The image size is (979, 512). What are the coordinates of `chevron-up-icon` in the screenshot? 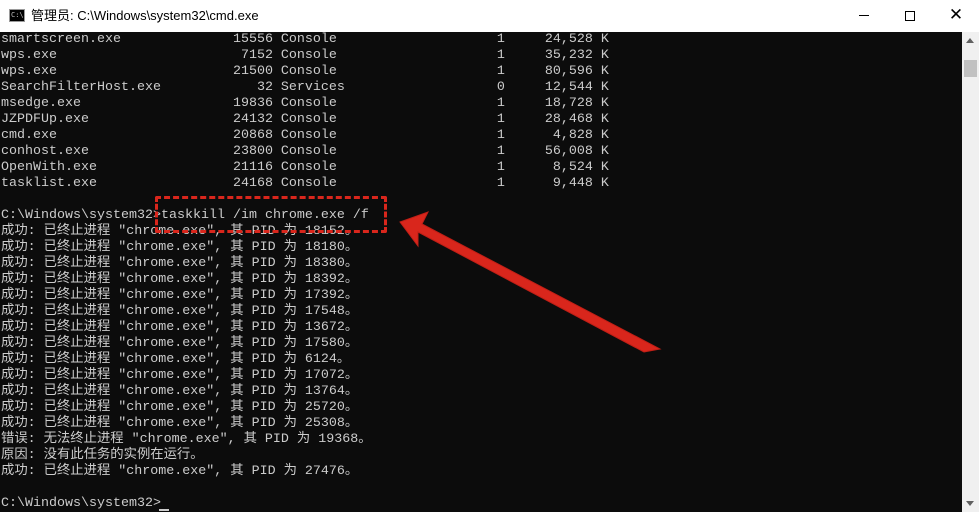 It's located at (970, 40).